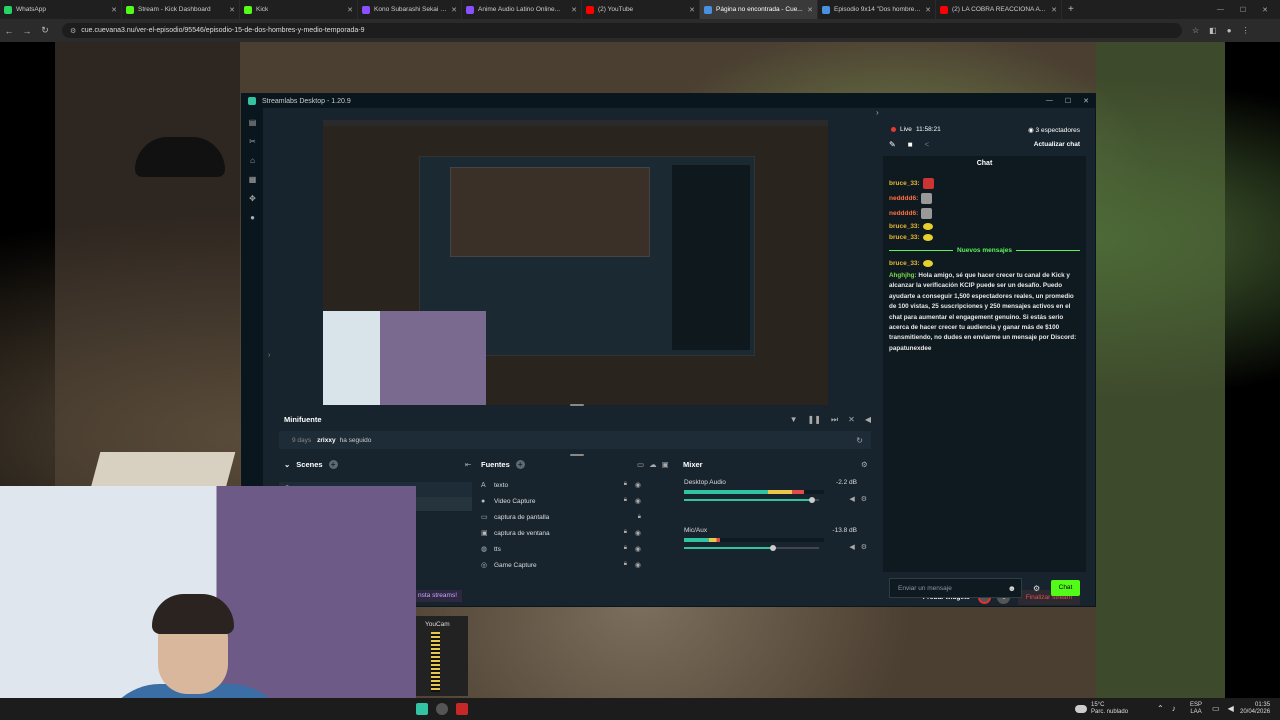 The image size is (1280, 720). What do you see at coordinates (252, 217) in the screenshot?
I see `settings-icon: ●` at bounding box center [252, 217].